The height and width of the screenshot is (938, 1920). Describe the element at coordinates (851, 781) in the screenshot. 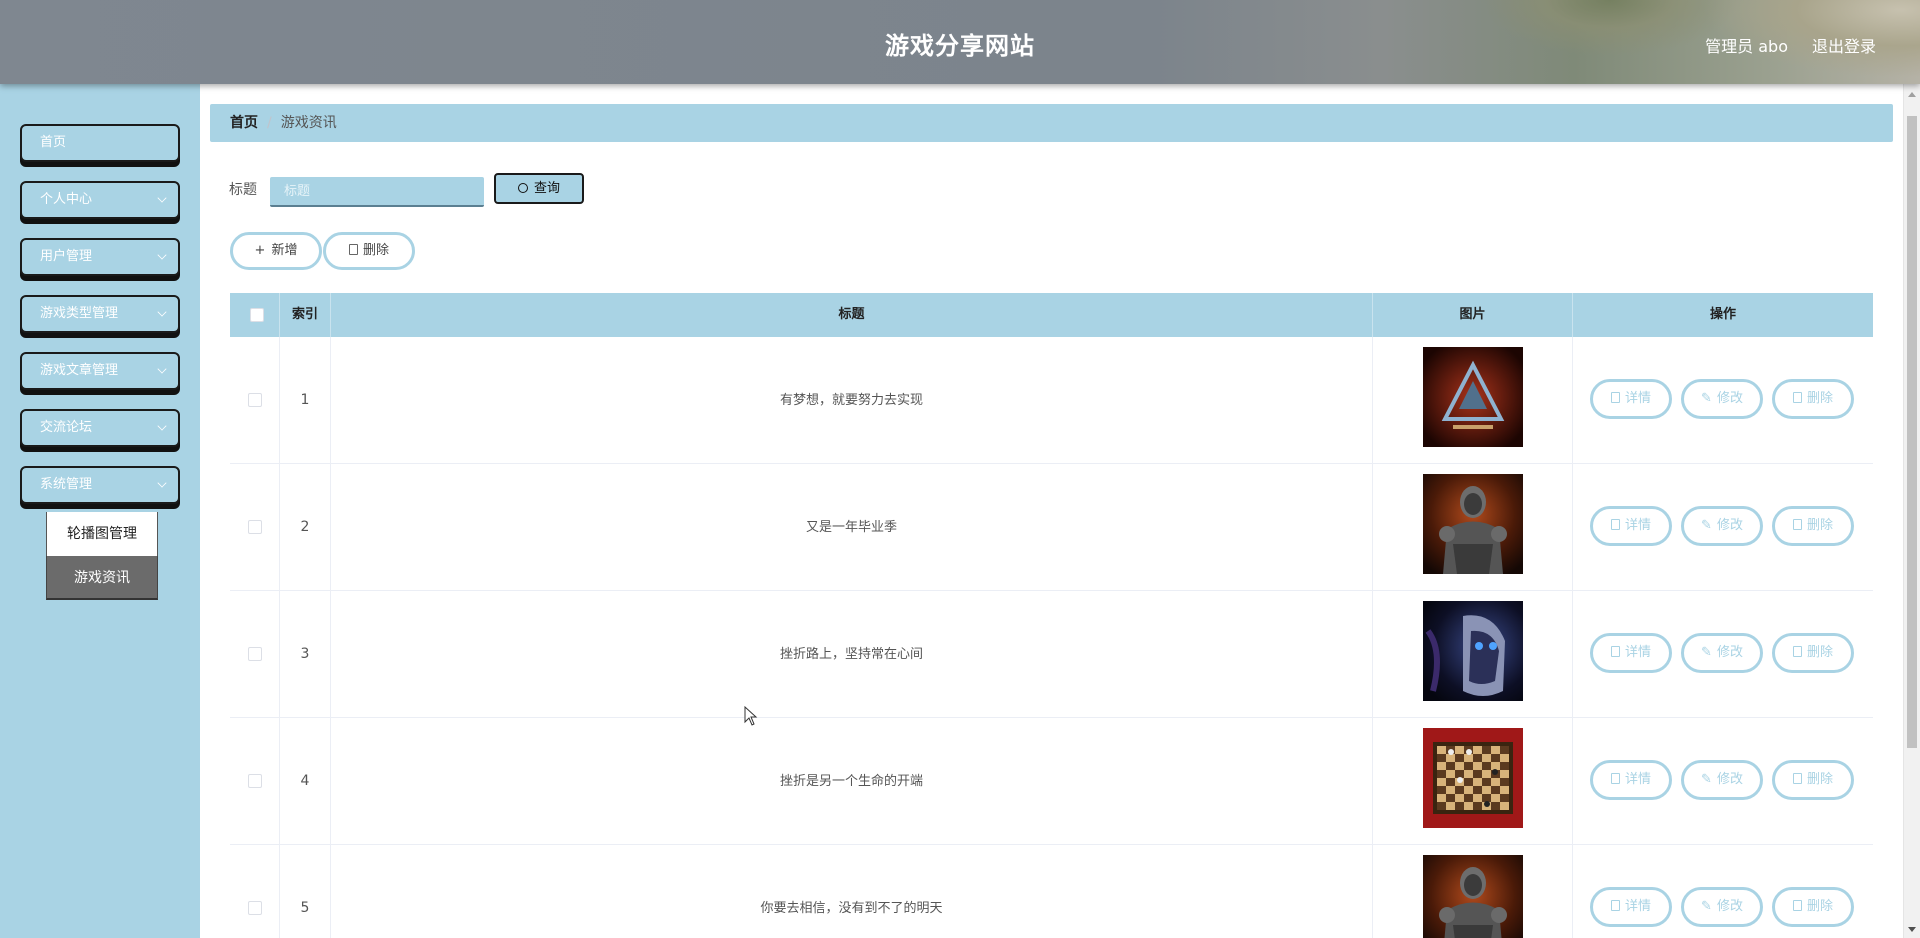

I see `row-title: 挫折是另一个生命的开端` at that location.